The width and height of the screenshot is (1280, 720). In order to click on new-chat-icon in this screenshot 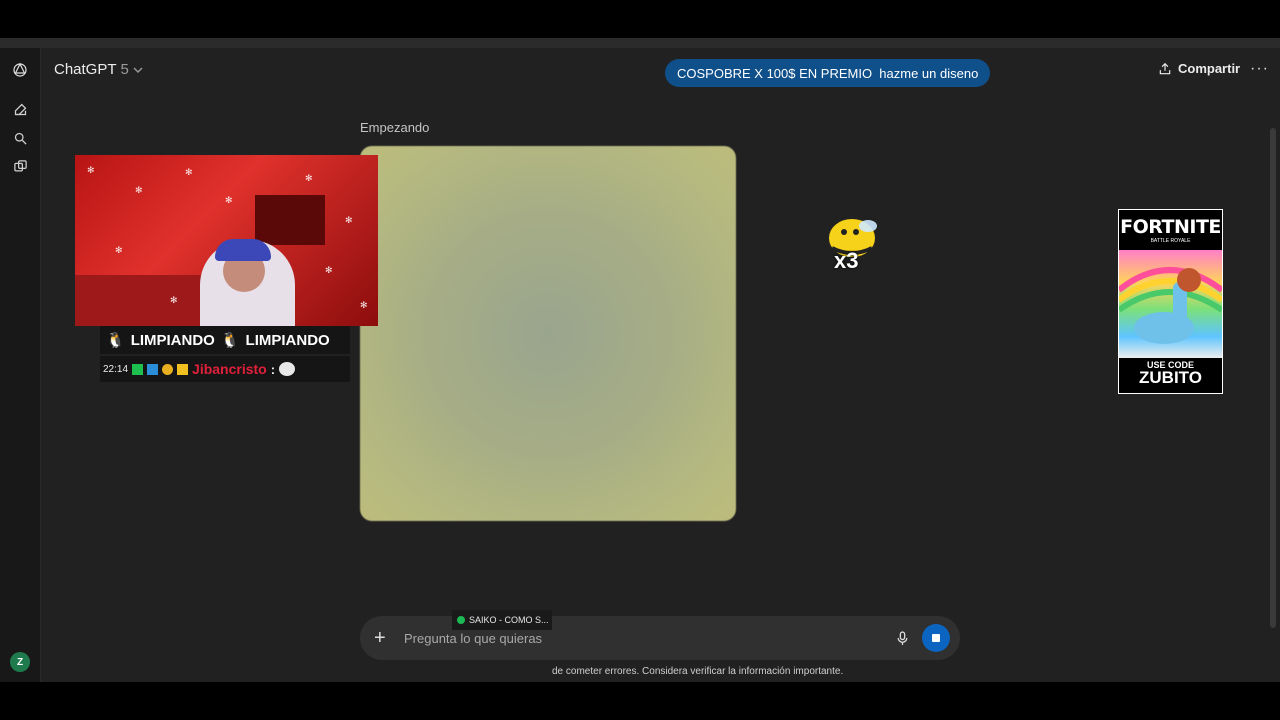, I will do `click(20, 109)`.